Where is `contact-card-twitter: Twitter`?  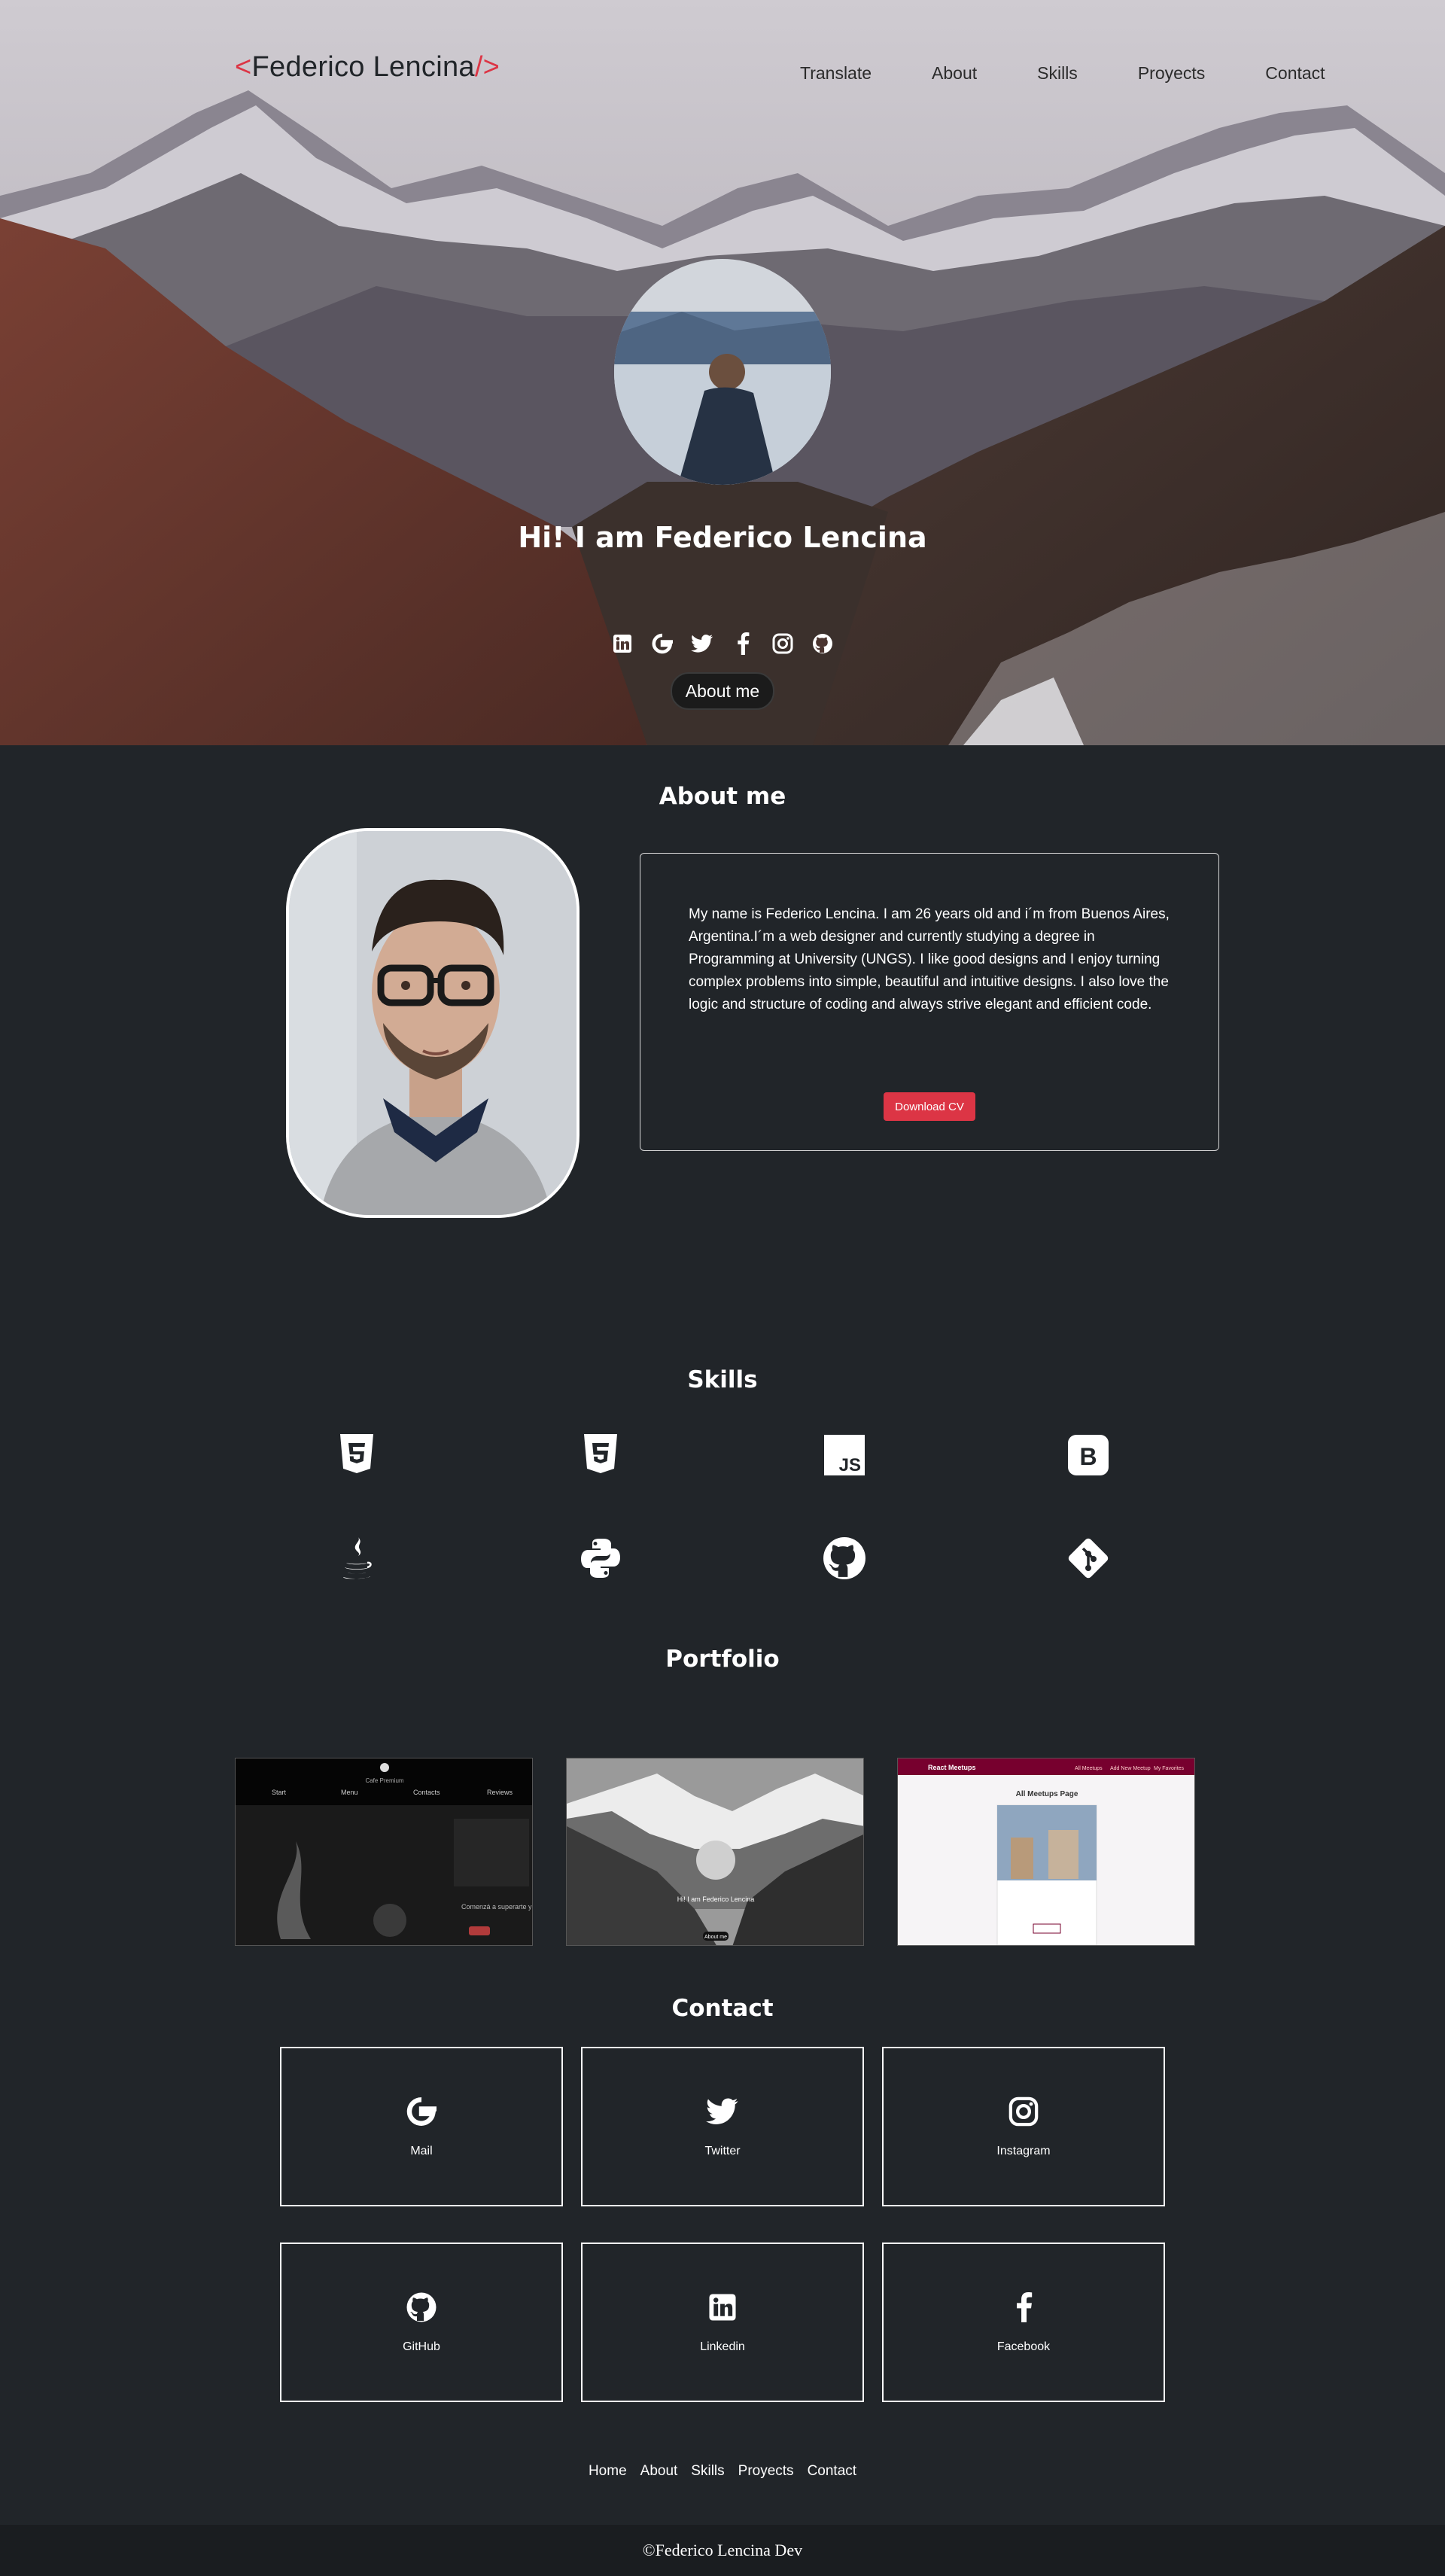
contact-card-twitter: Twitter is located at coordinates (722, 2127).